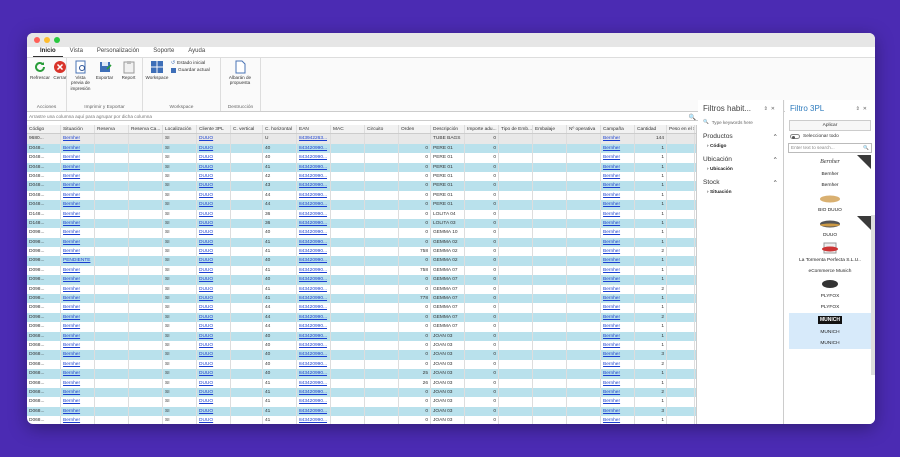 The image size is (900, 457). What do you see at coordinates (48, 52) in the screenshot?
I see `menu-inicio: Inicio` at bounding box center [48, 52].